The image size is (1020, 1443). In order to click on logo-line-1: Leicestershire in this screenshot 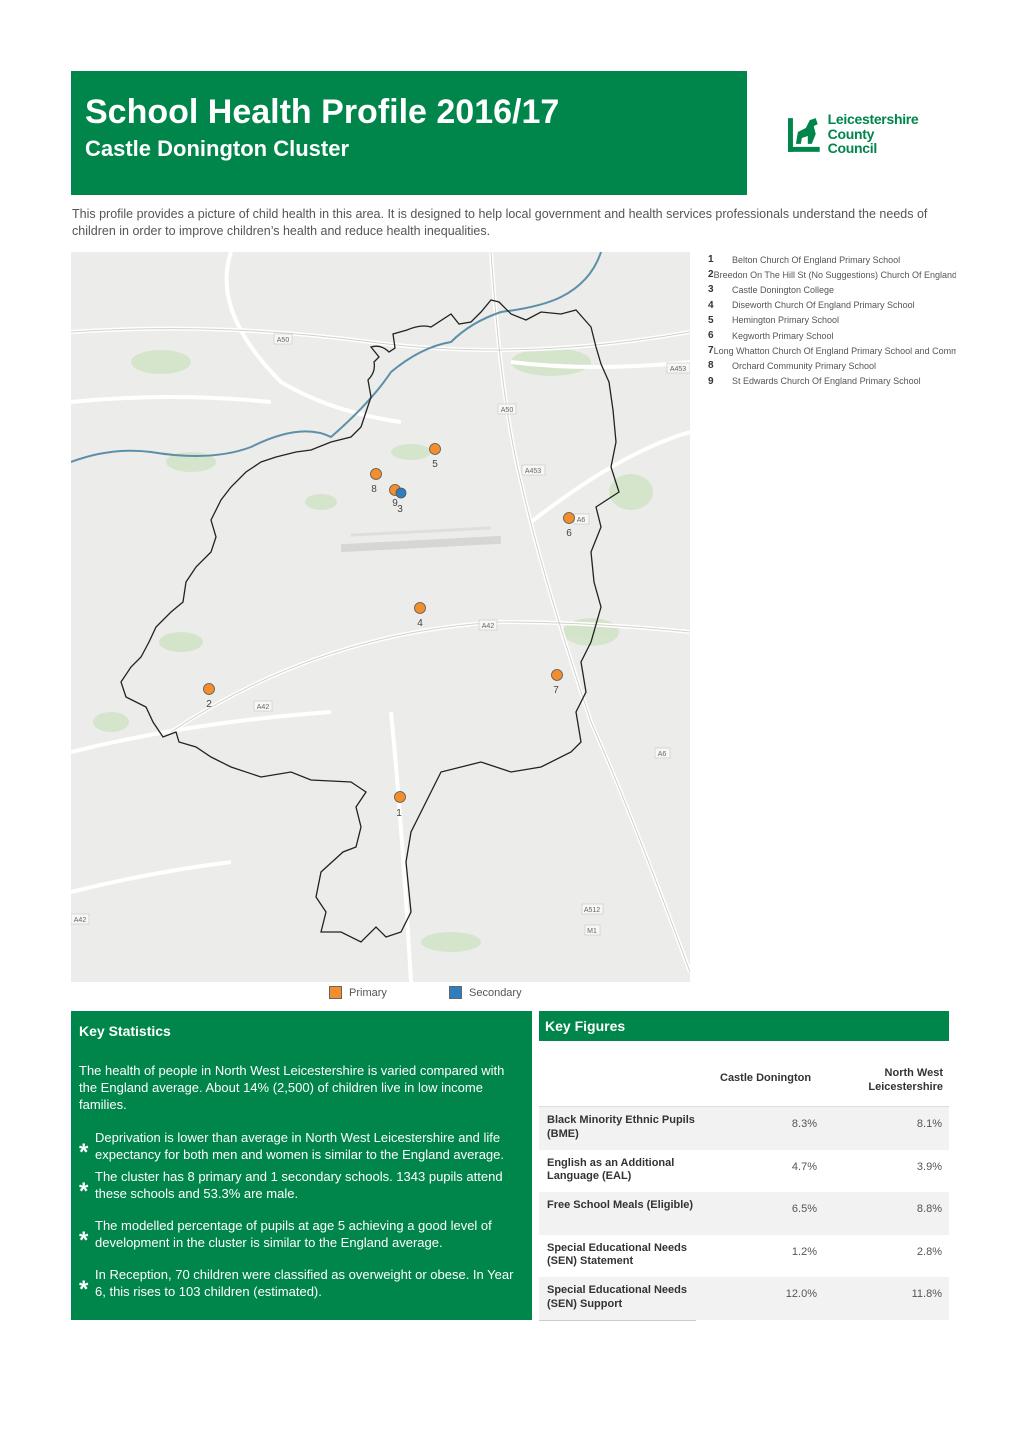, I will do `click(873, 118)`.